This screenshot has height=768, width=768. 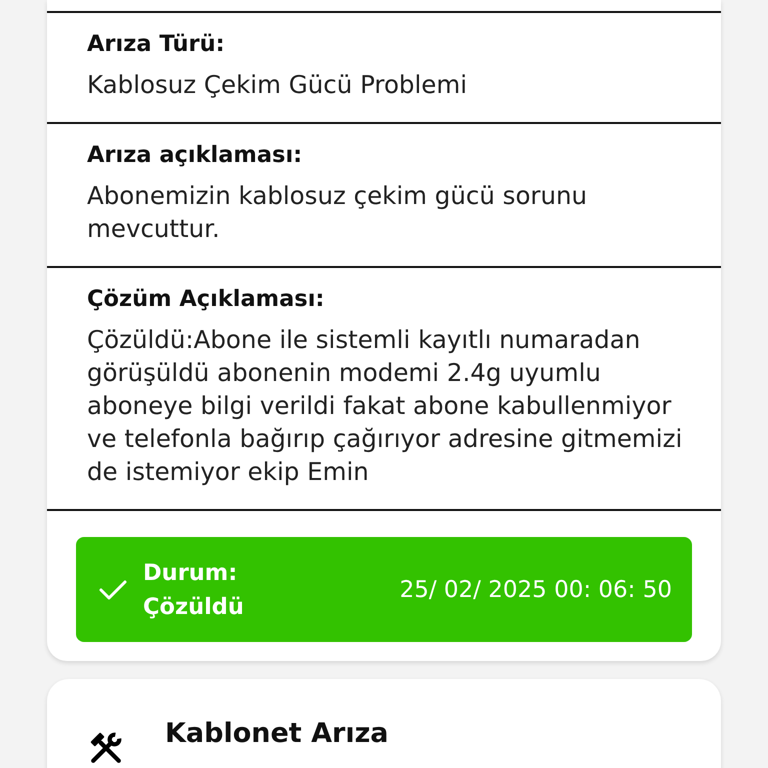 I want to click on field-label: Arıza açıklaması:, so click(x=195, y=155).